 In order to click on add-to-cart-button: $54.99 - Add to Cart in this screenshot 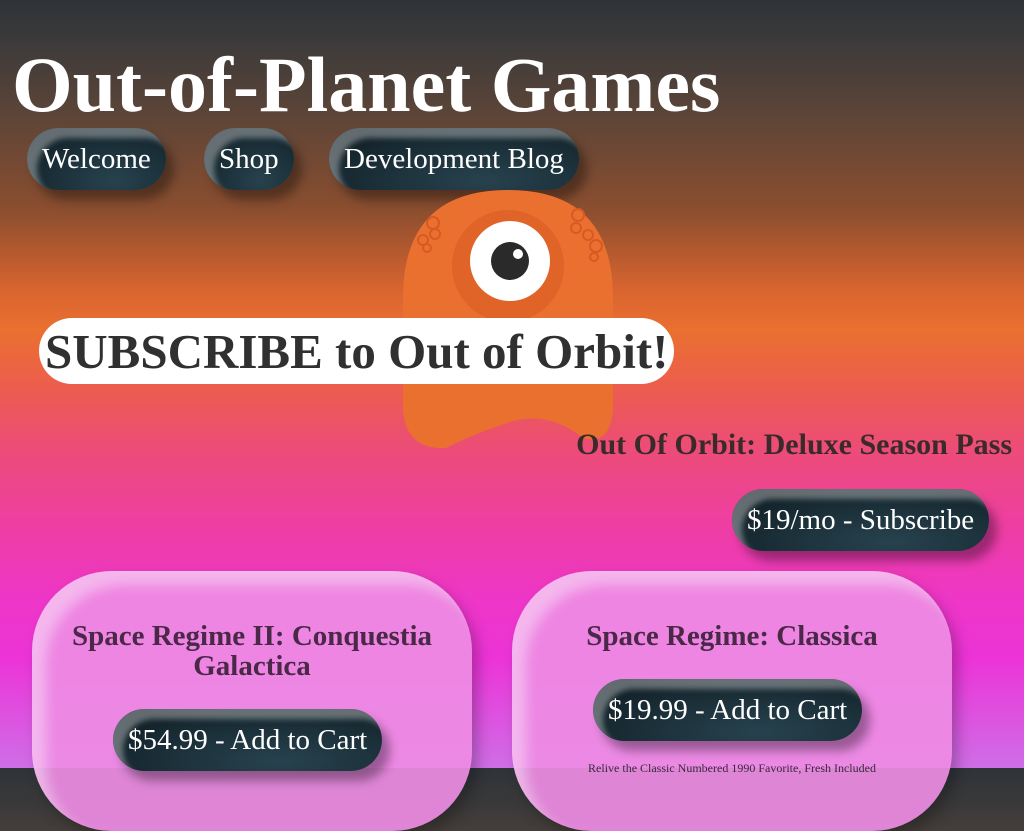, I will do `click(248, 740)`.